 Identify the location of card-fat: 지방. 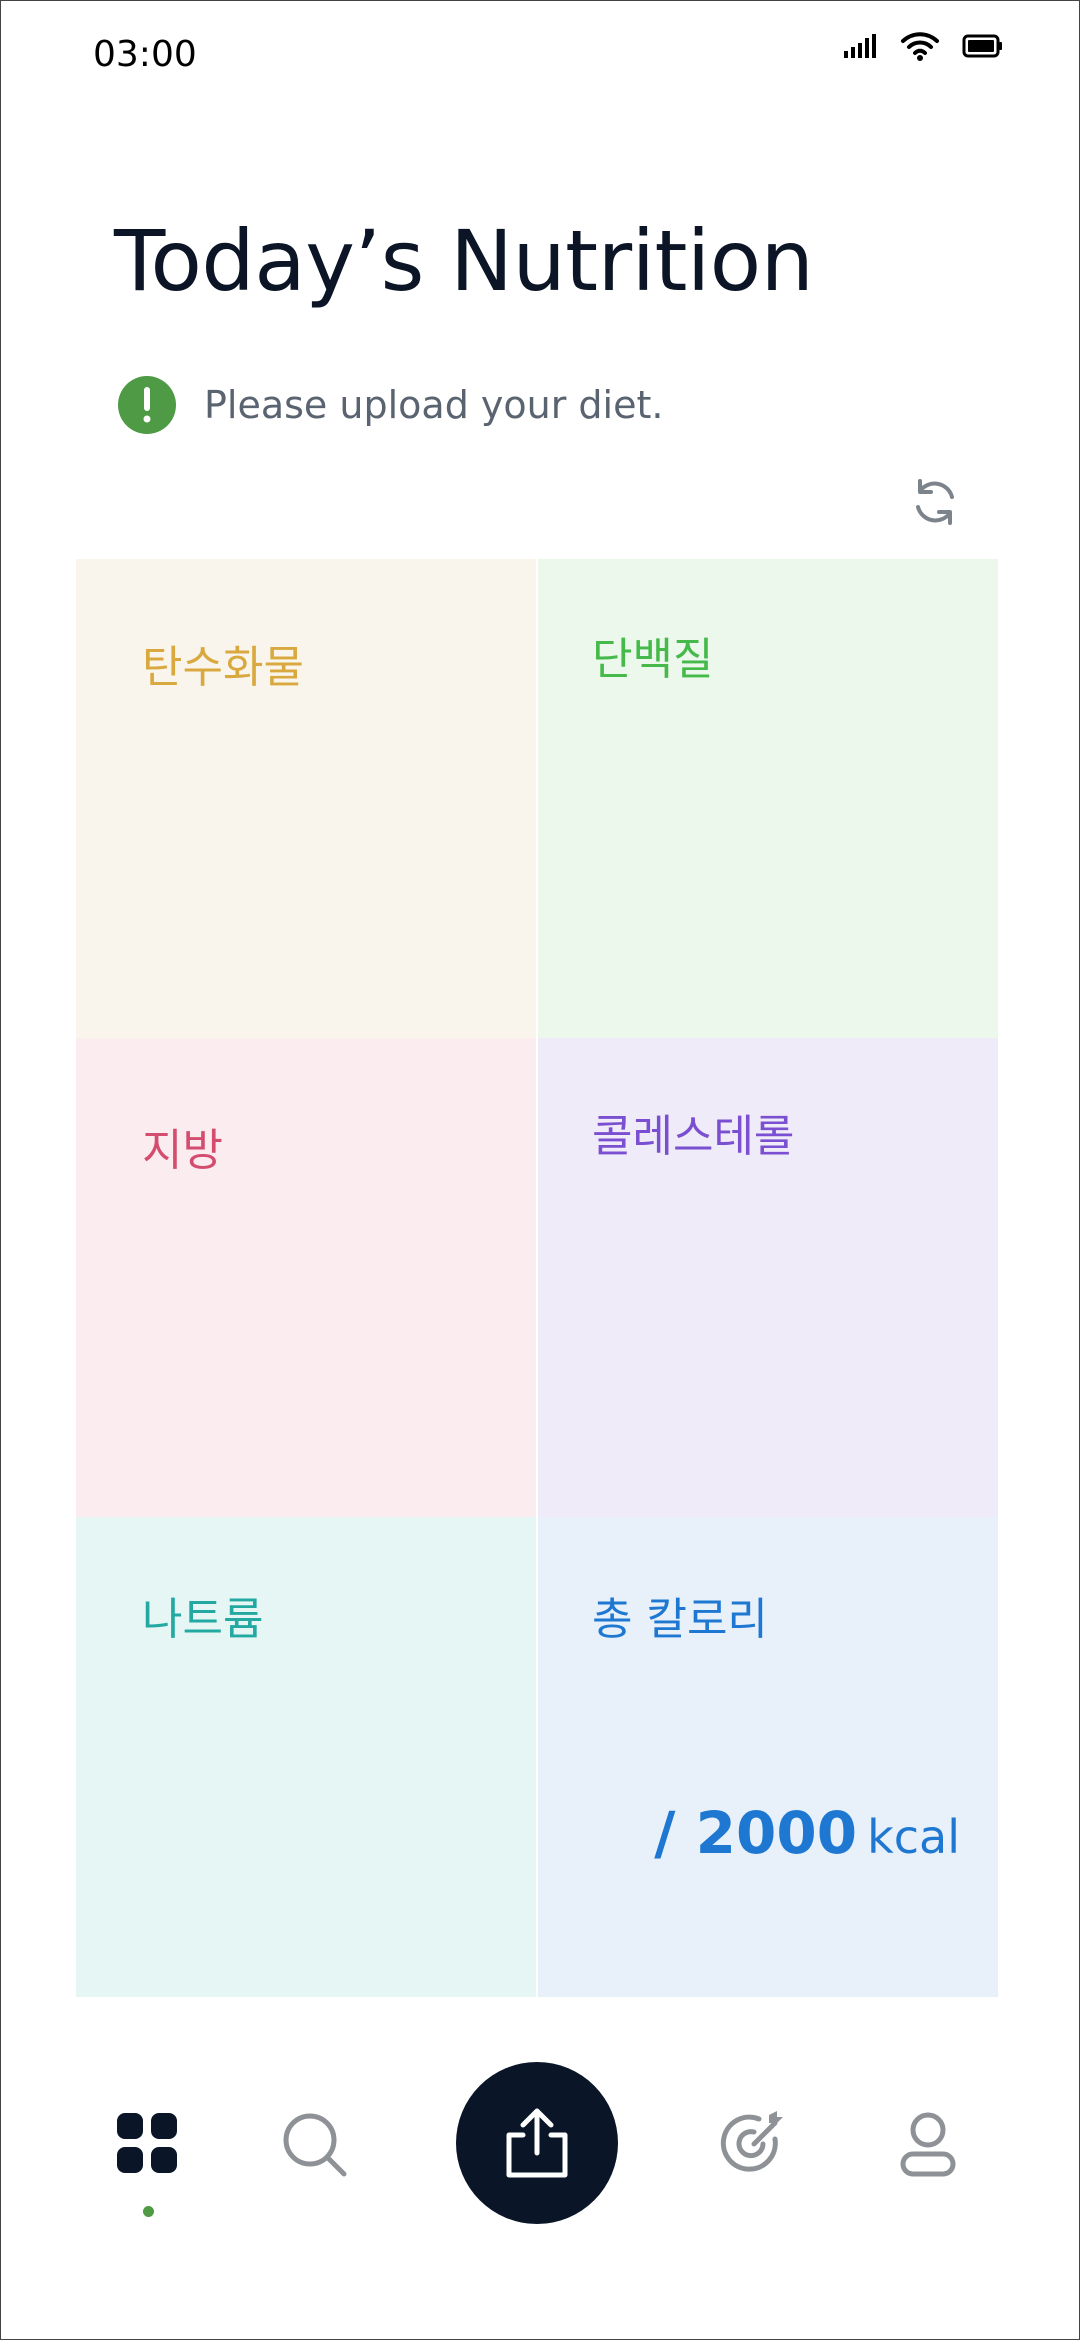
(306, 1277).